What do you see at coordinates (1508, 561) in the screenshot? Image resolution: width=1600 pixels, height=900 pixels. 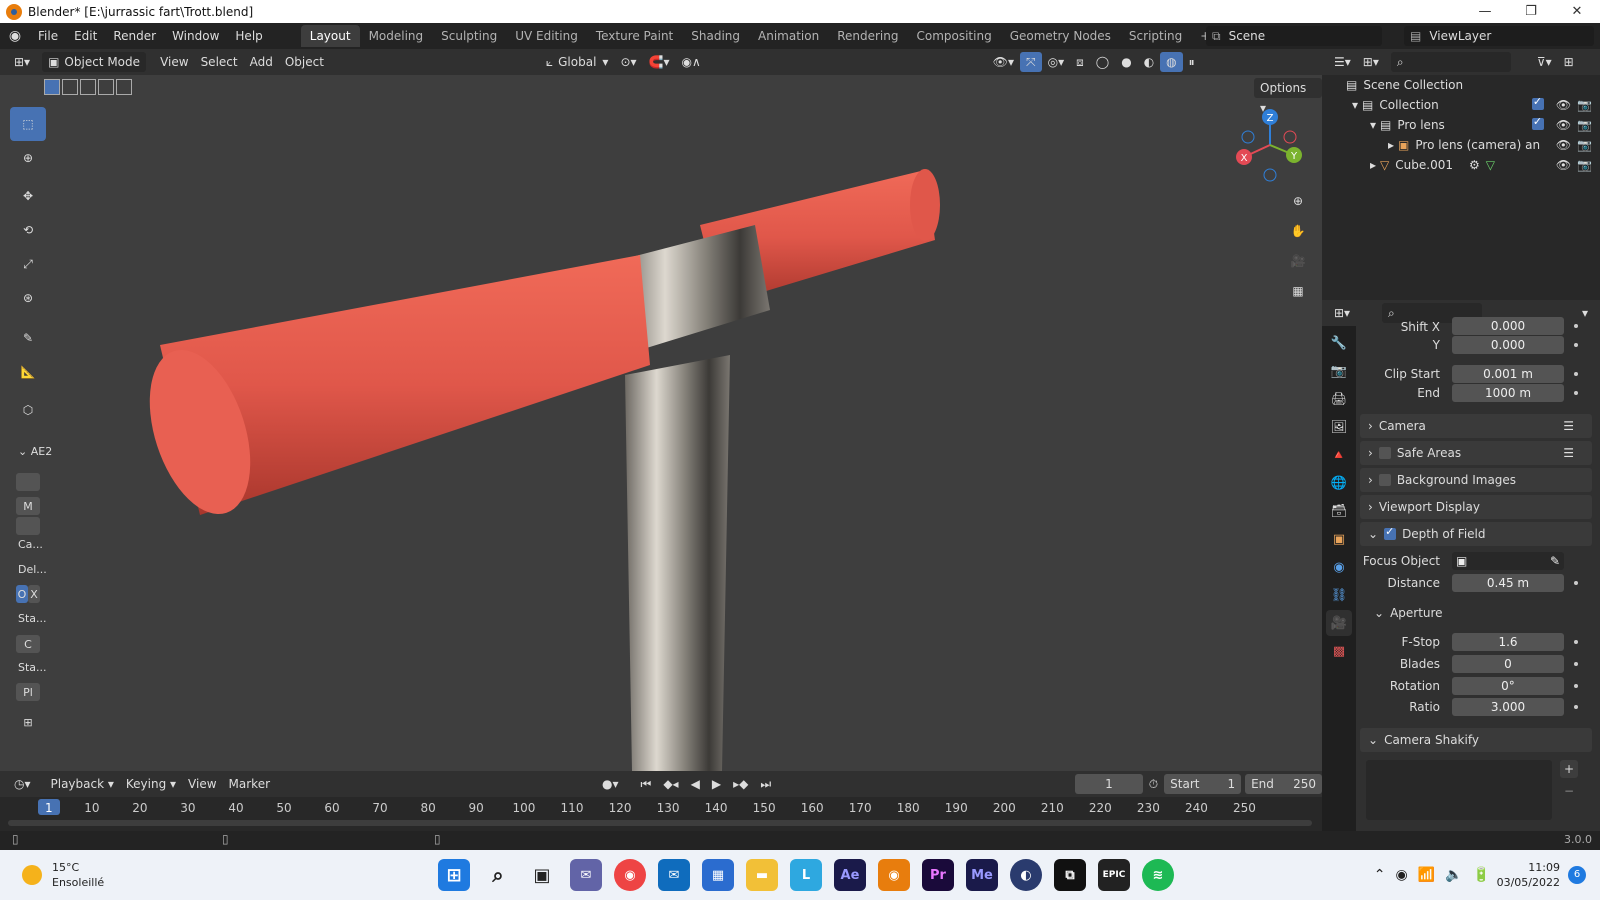 I see `focus-object-field: ▣ ✎` at bounding box center [1508, 561].